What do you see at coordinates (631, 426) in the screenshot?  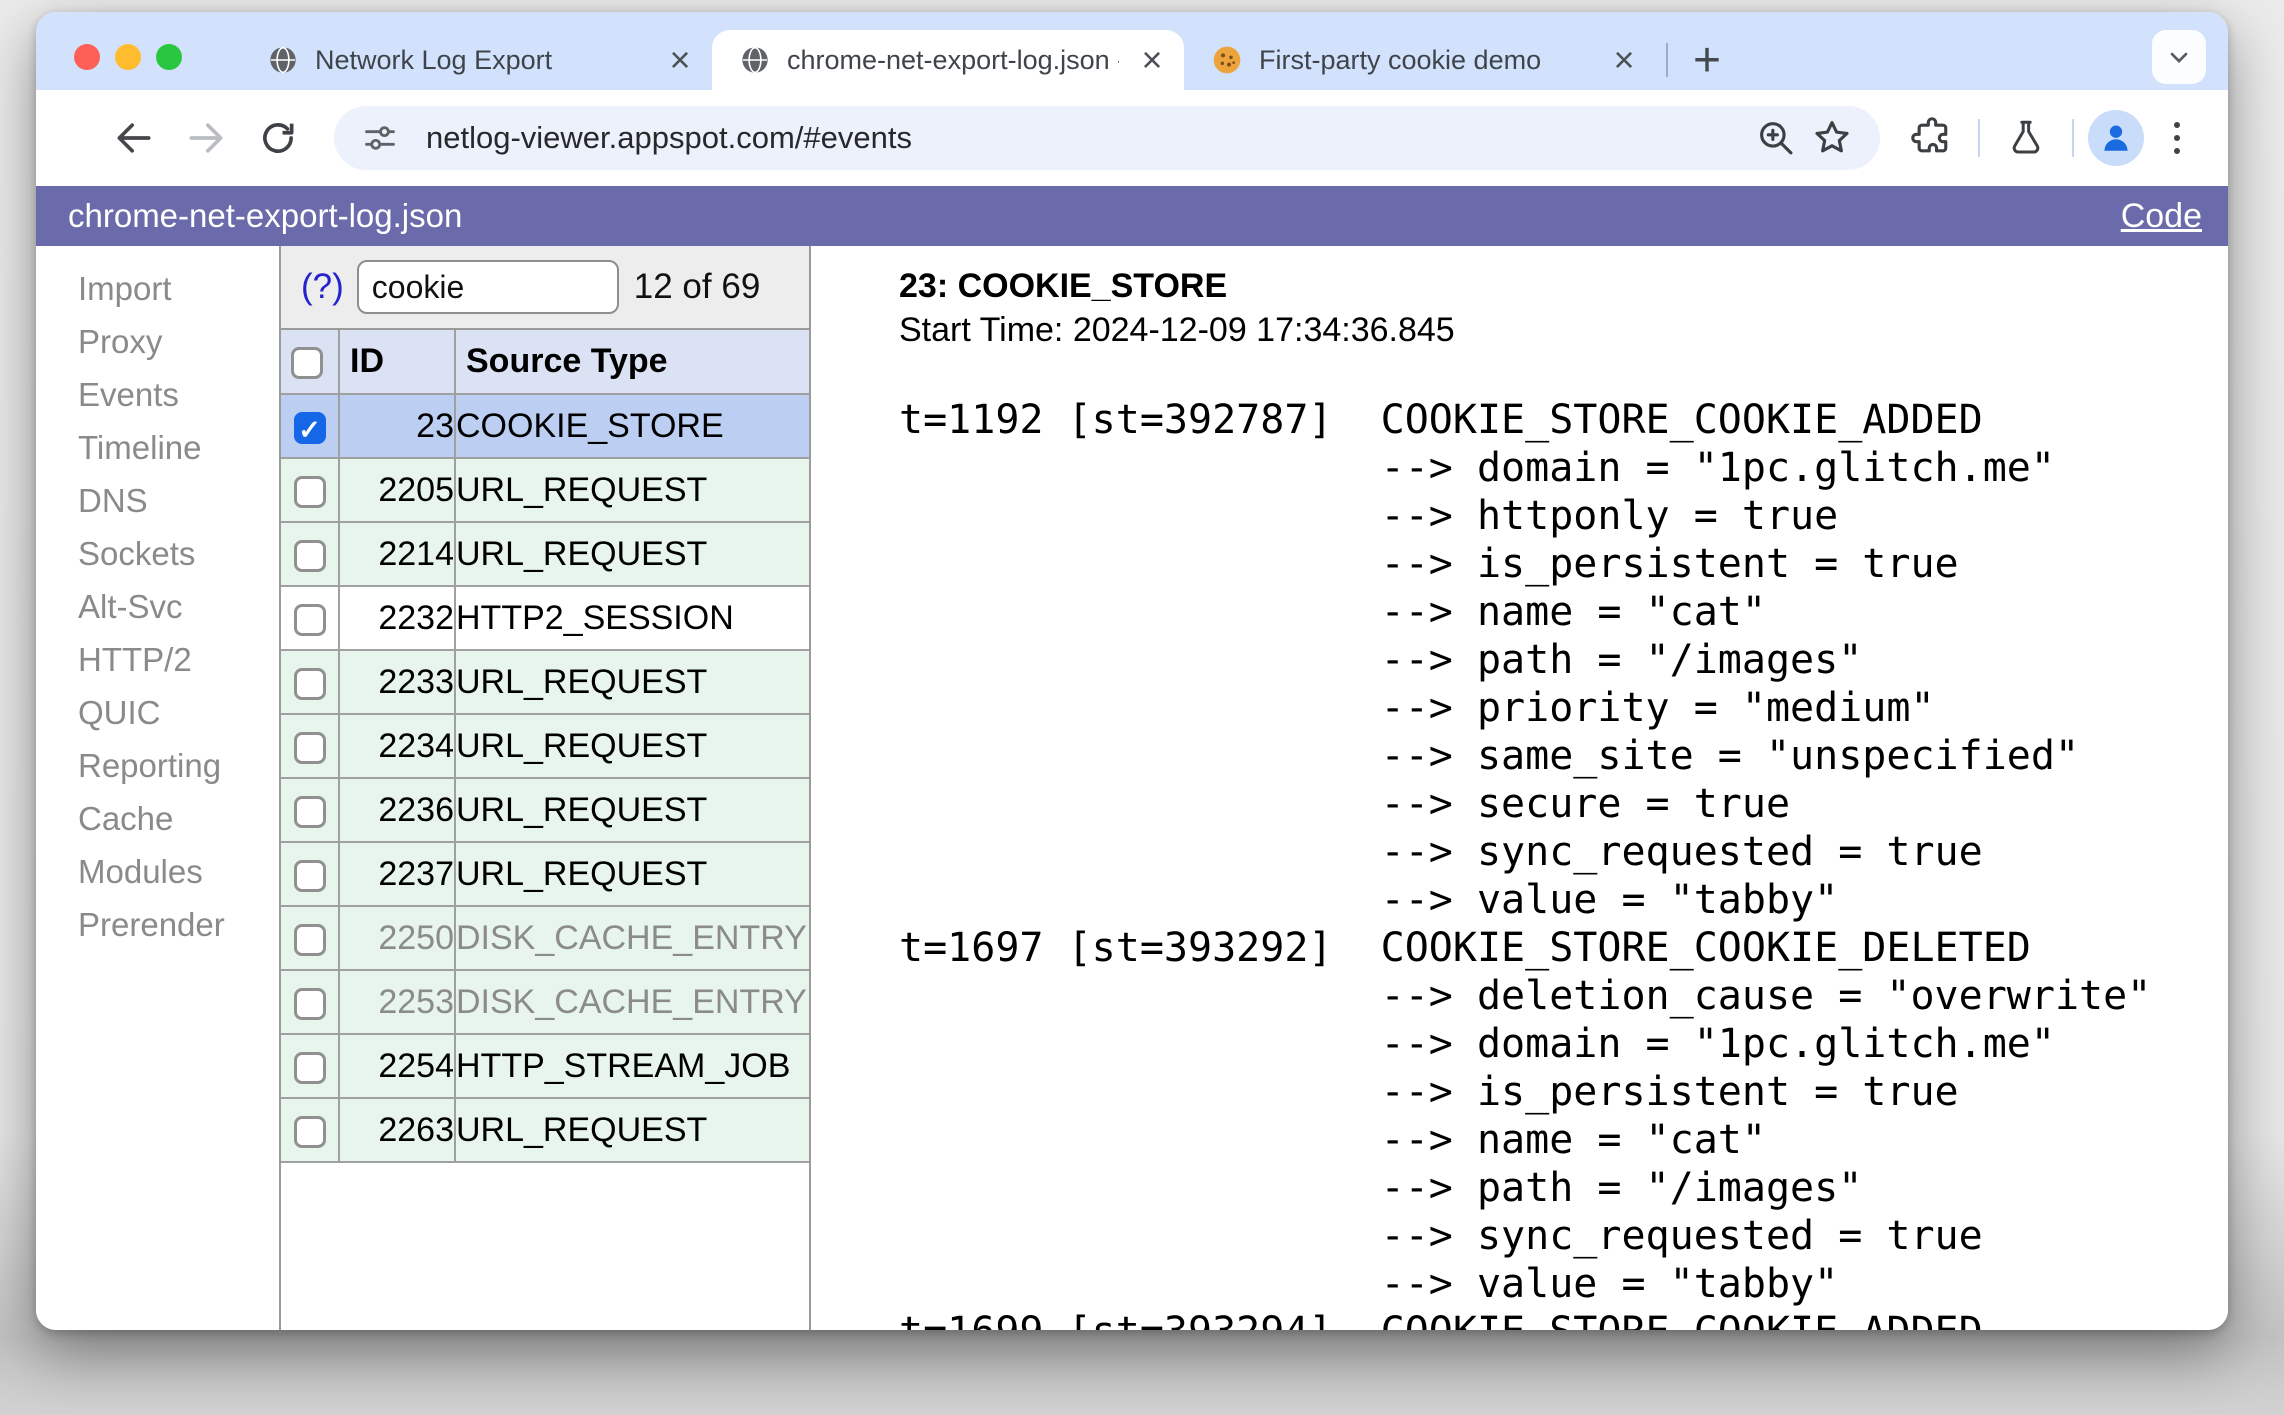 I see `row-source-type: COOKIE_STORE` at bounding box center [631, 426].